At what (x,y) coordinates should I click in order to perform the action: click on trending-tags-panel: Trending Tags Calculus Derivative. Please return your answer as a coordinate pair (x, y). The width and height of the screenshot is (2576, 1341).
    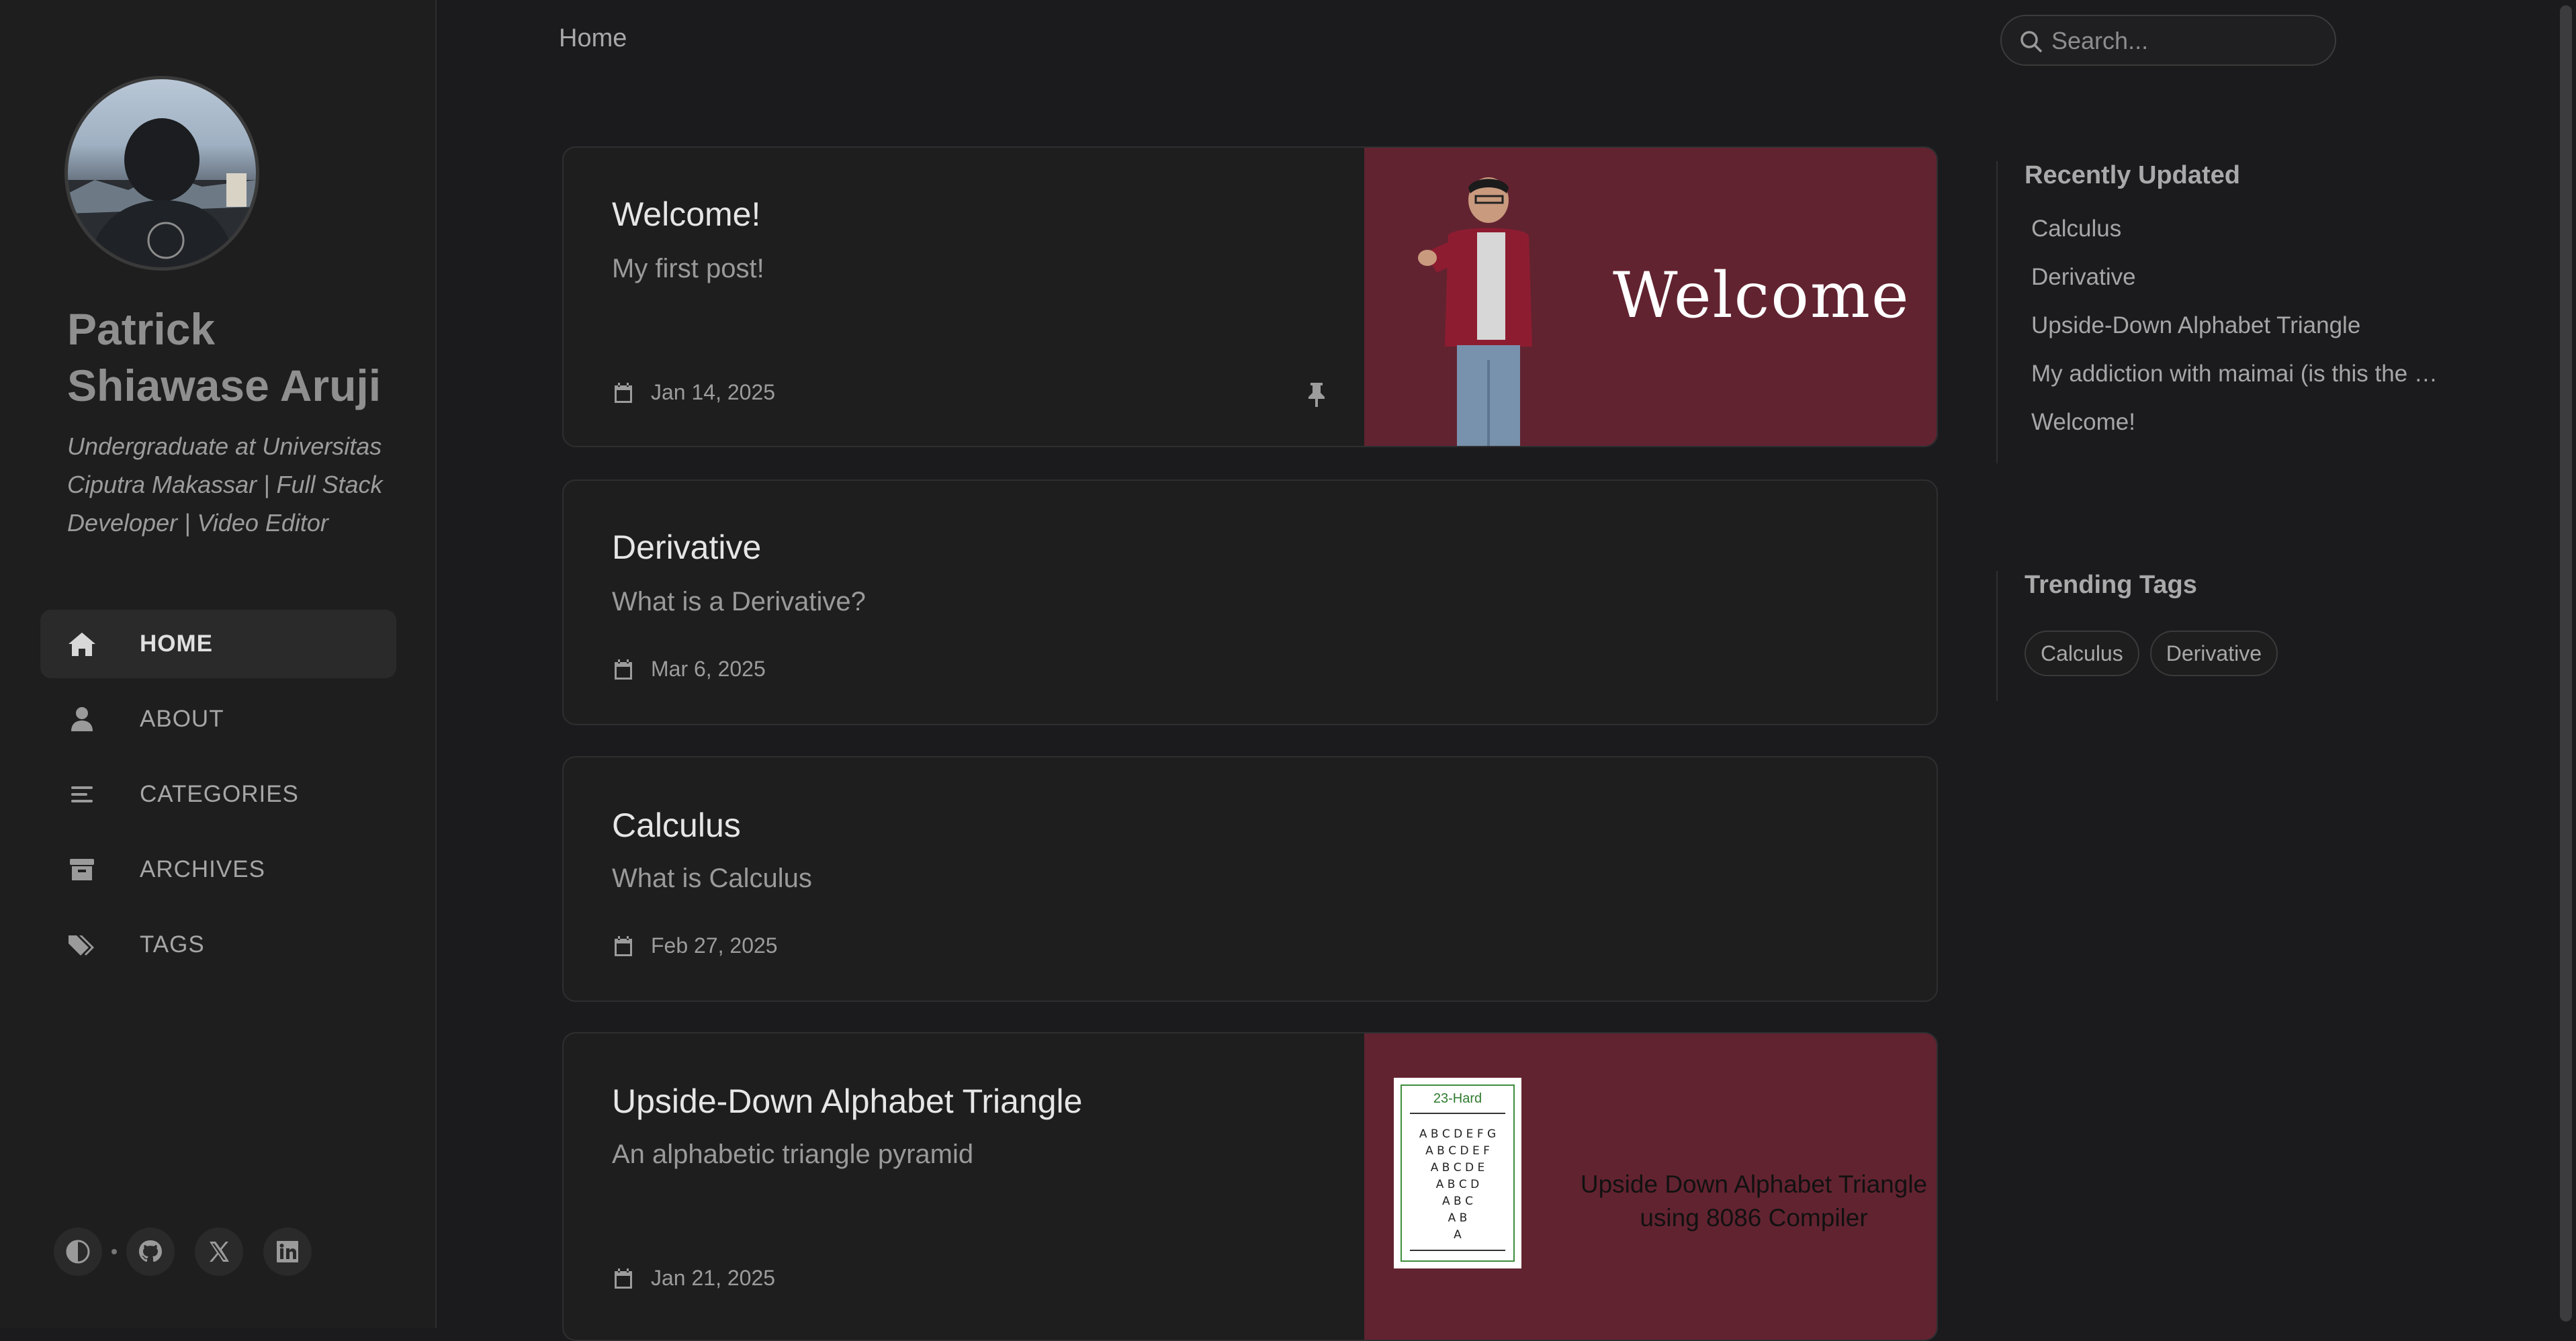
    Looking at the image, I should click on (2143, 636).